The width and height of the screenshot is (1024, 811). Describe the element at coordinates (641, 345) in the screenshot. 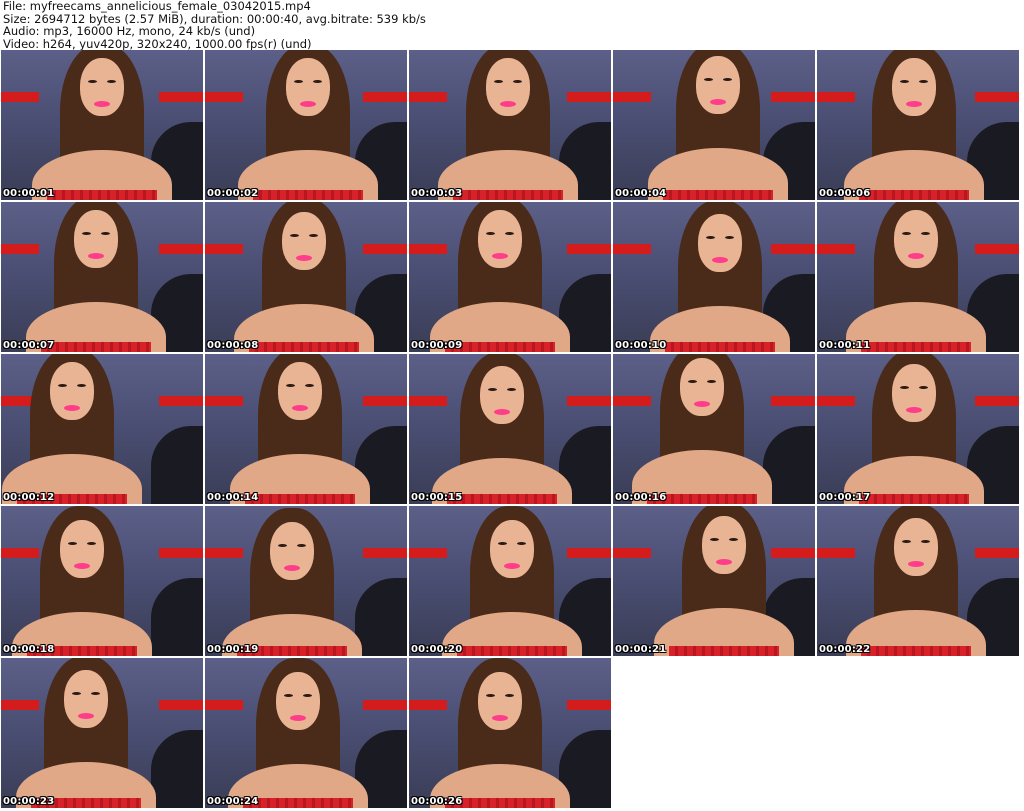

I see `frame-timestamp: 00:00:10` at that location.